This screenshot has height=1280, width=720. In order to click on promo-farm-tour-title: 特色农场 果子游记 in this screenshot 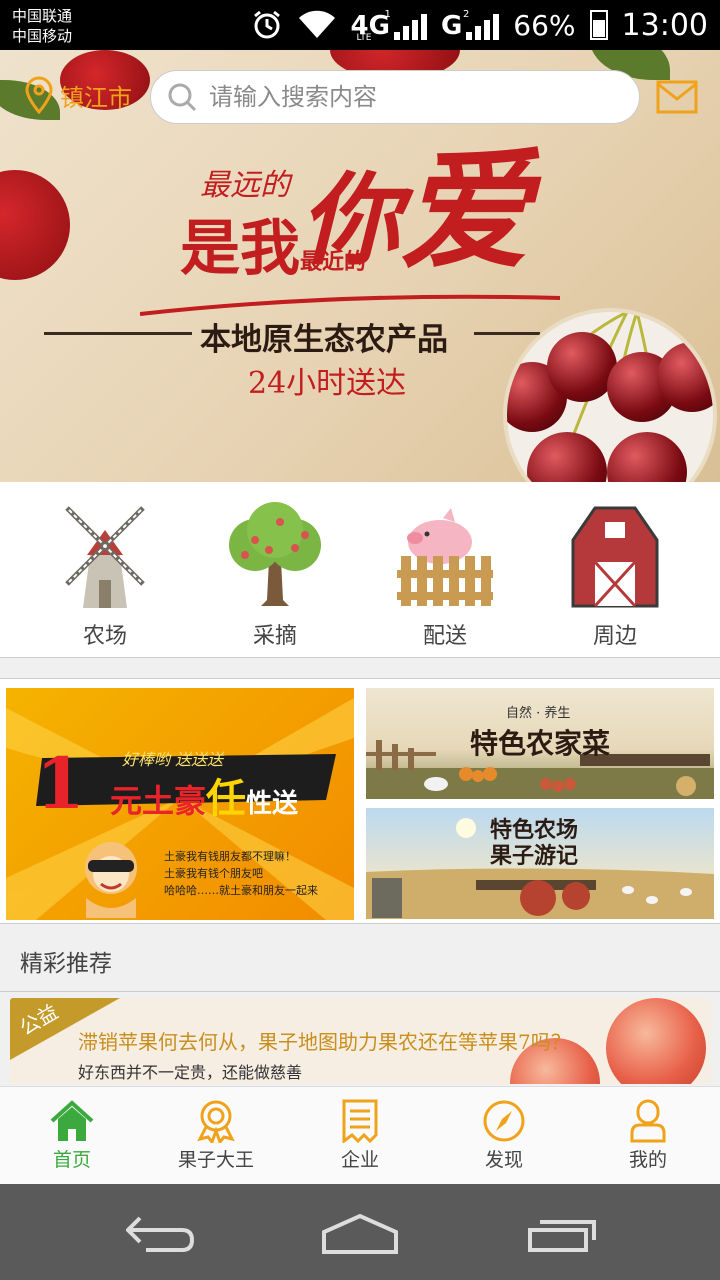, I will do `click(534, 844)`.